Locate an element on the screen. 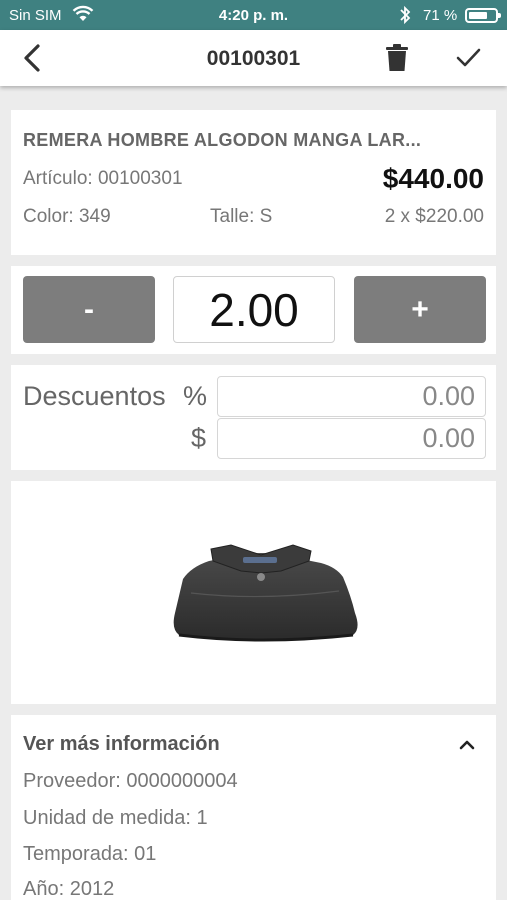  quantity-stepper: - 2.00 + is located at coordinates (253, 310).